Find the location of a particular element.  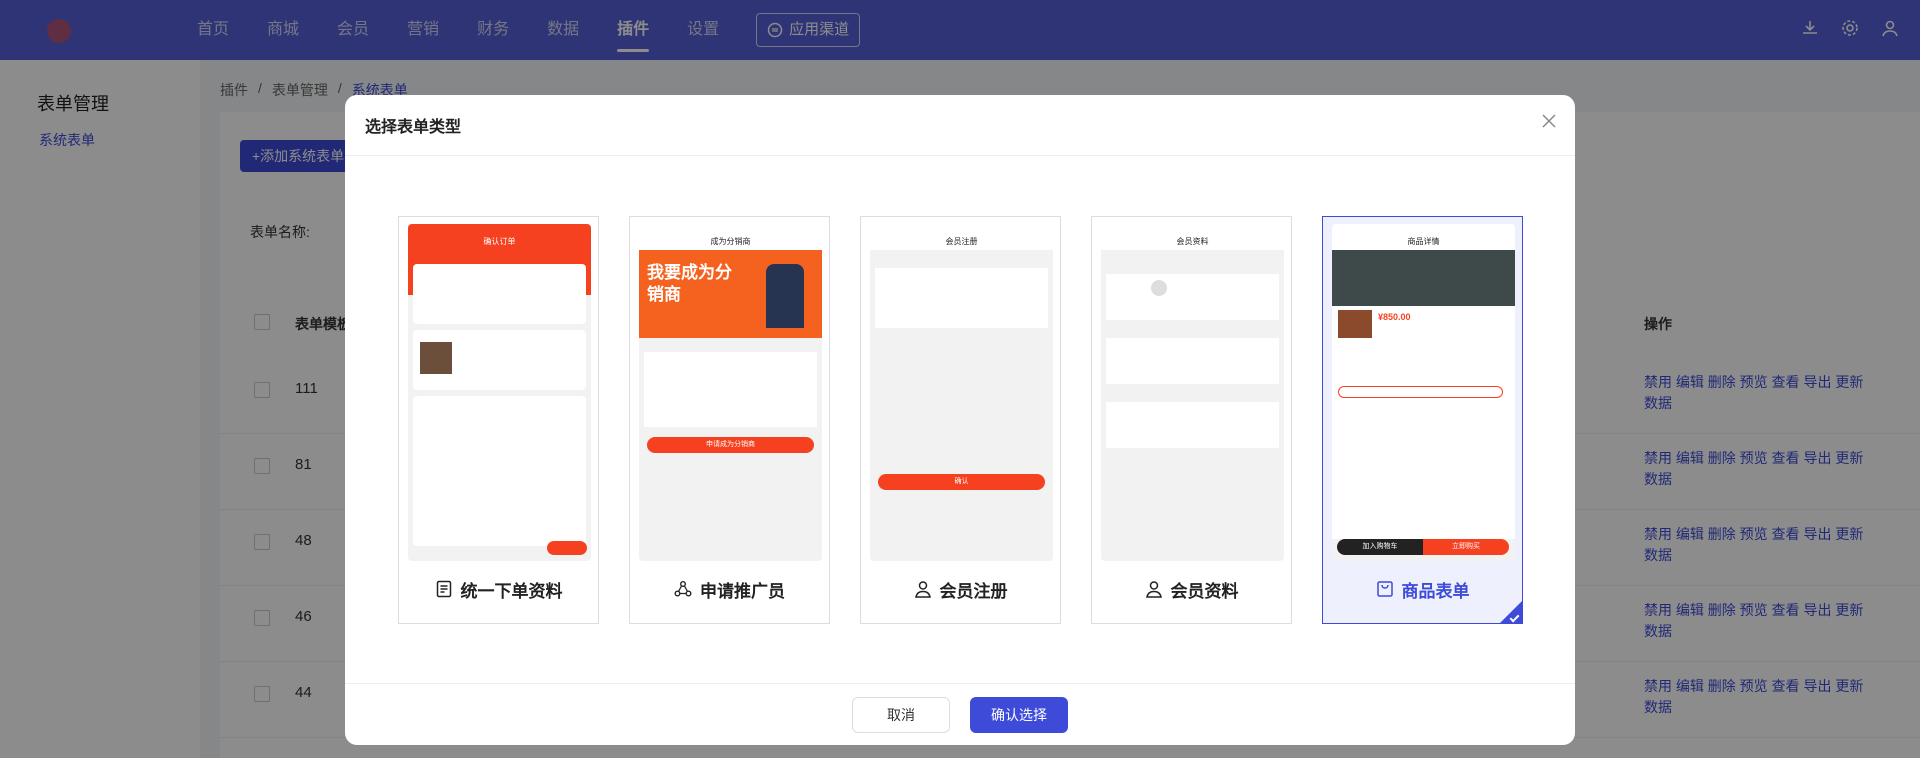

bag-icon is located at coordinates (1384, 589).